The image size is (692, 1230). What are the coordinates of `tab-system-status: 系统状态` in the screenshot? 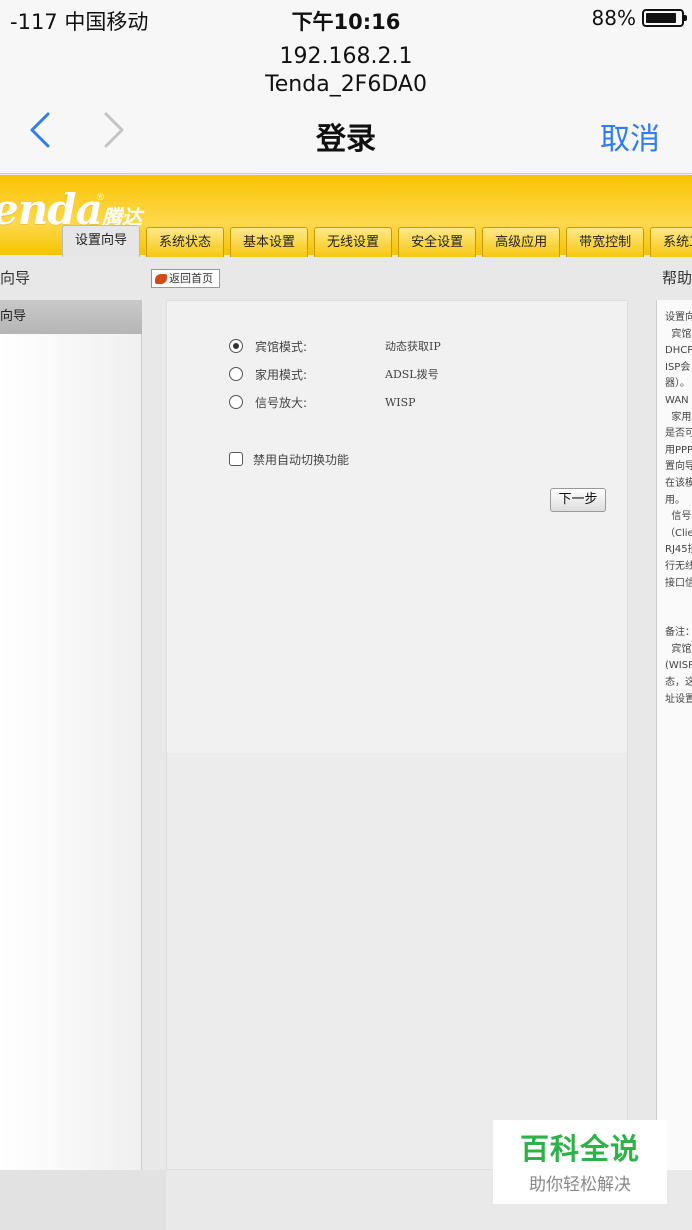 It's located at (185, 242).